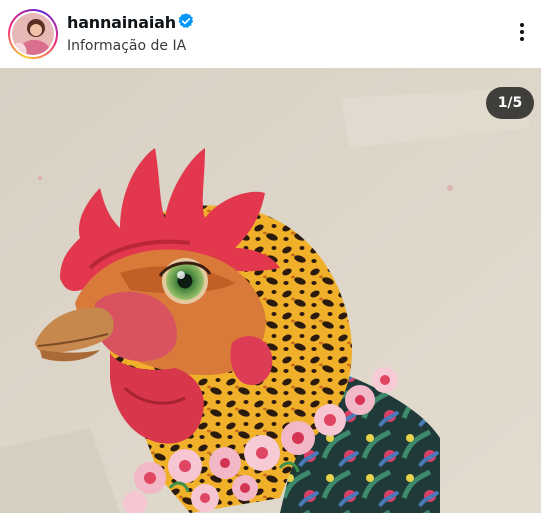 This screenshot has height=513, width=541. I want to click on avatar, so click(33, 34).